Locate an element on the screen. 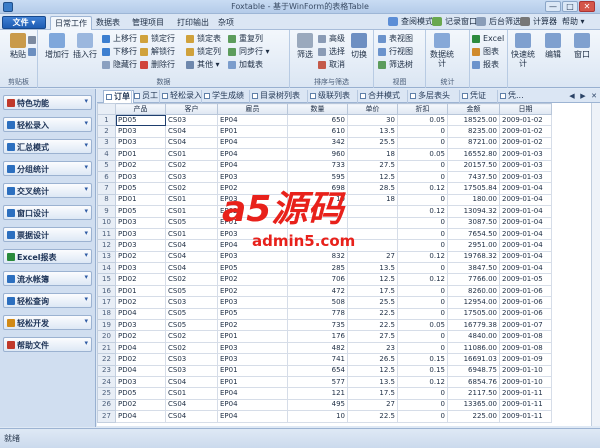  table-cell: 16779.38 is located at coordinates (473, 325).